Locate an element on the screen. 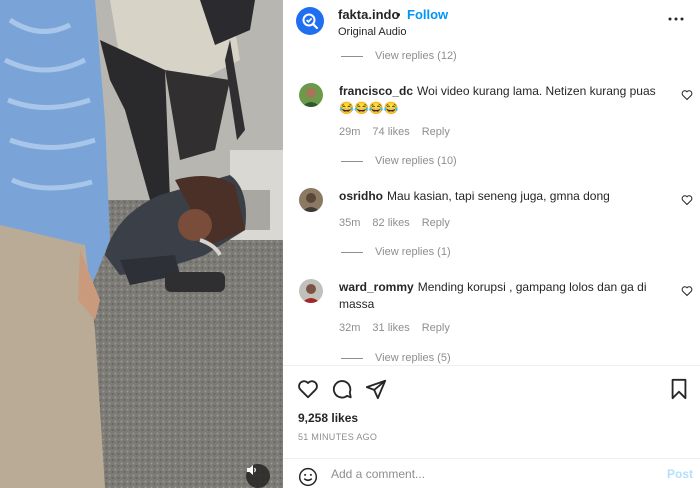 The image size is (700, 488). comment-time: 35m is located at coordinates (350, 223).